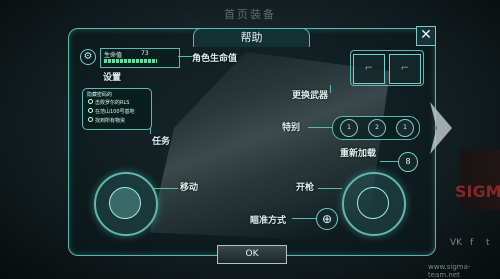  I want to click on aim-mode-button: ⊕, so click(327, 219).